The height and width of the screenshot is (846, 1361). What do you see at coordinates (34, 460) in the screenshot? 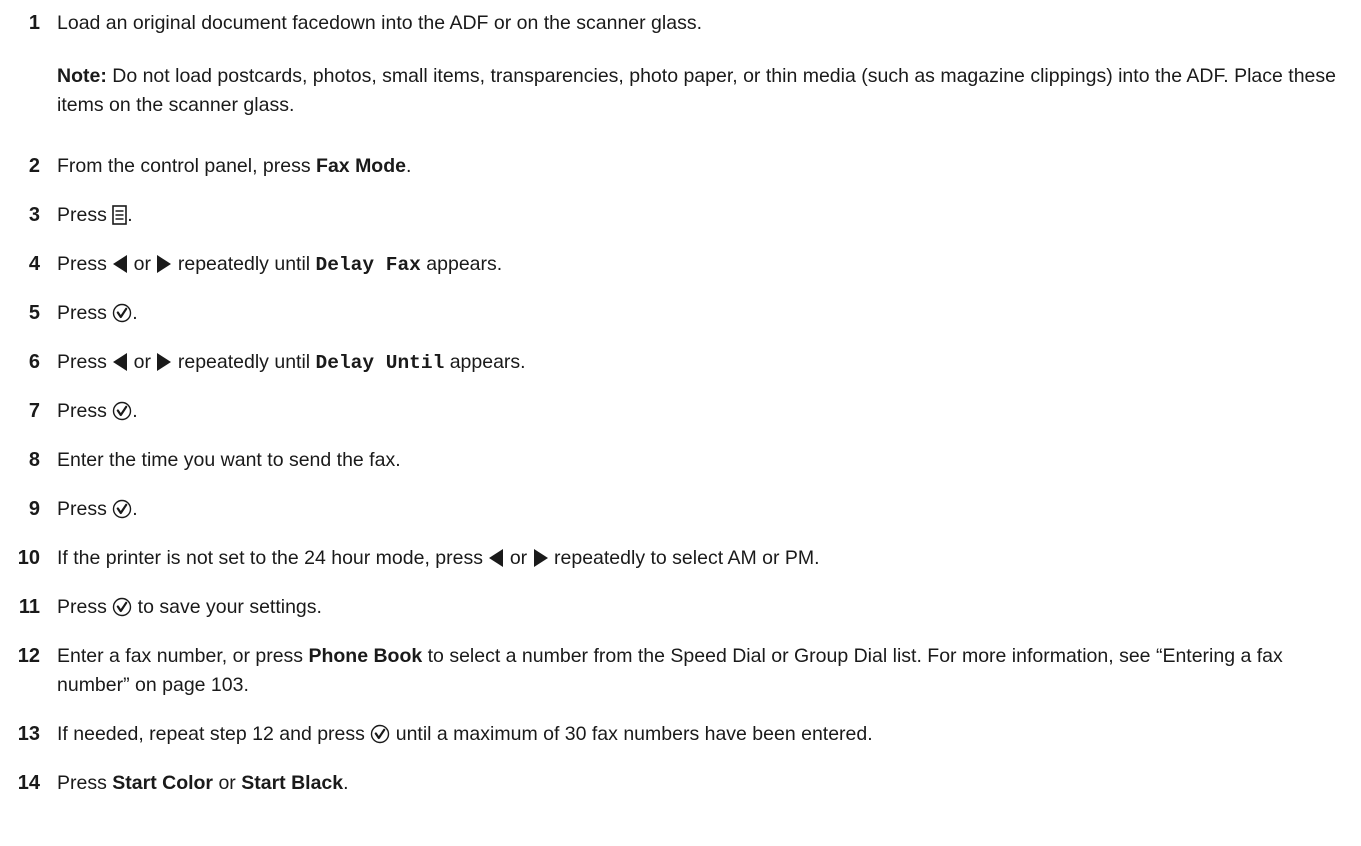
I see `step-number: 8` at bounding box center [34, 460].